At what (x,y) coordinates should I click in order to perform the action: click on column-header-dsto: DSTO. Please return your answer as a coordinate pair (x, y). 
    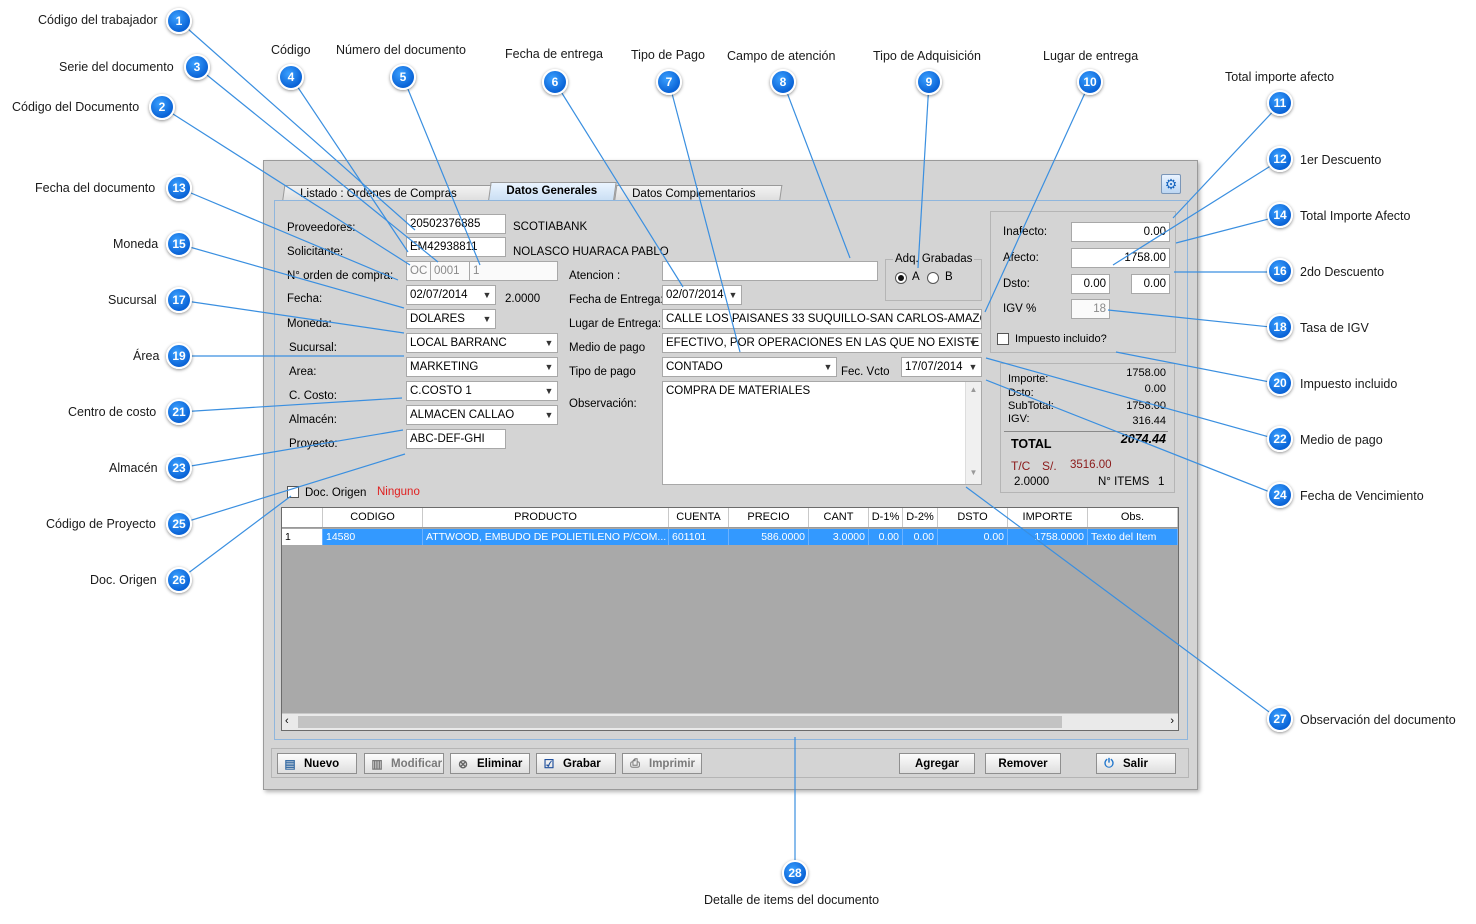
    Looking at the image, I should click on (973, 517).